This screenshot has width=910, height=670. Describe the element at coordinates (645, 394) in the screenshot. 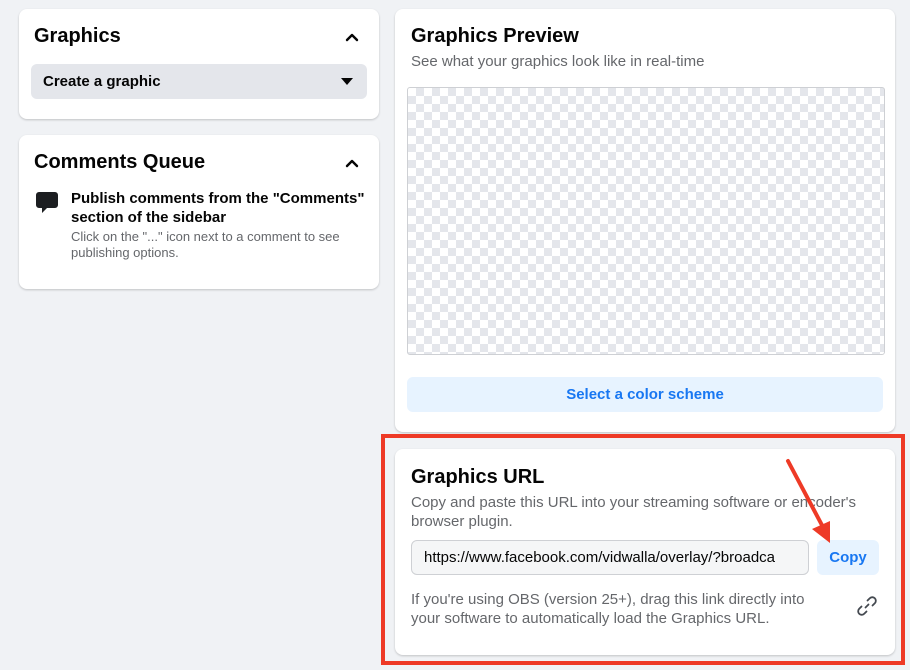

I see `select-color-scheme-button: Select a color scheme` at that location.